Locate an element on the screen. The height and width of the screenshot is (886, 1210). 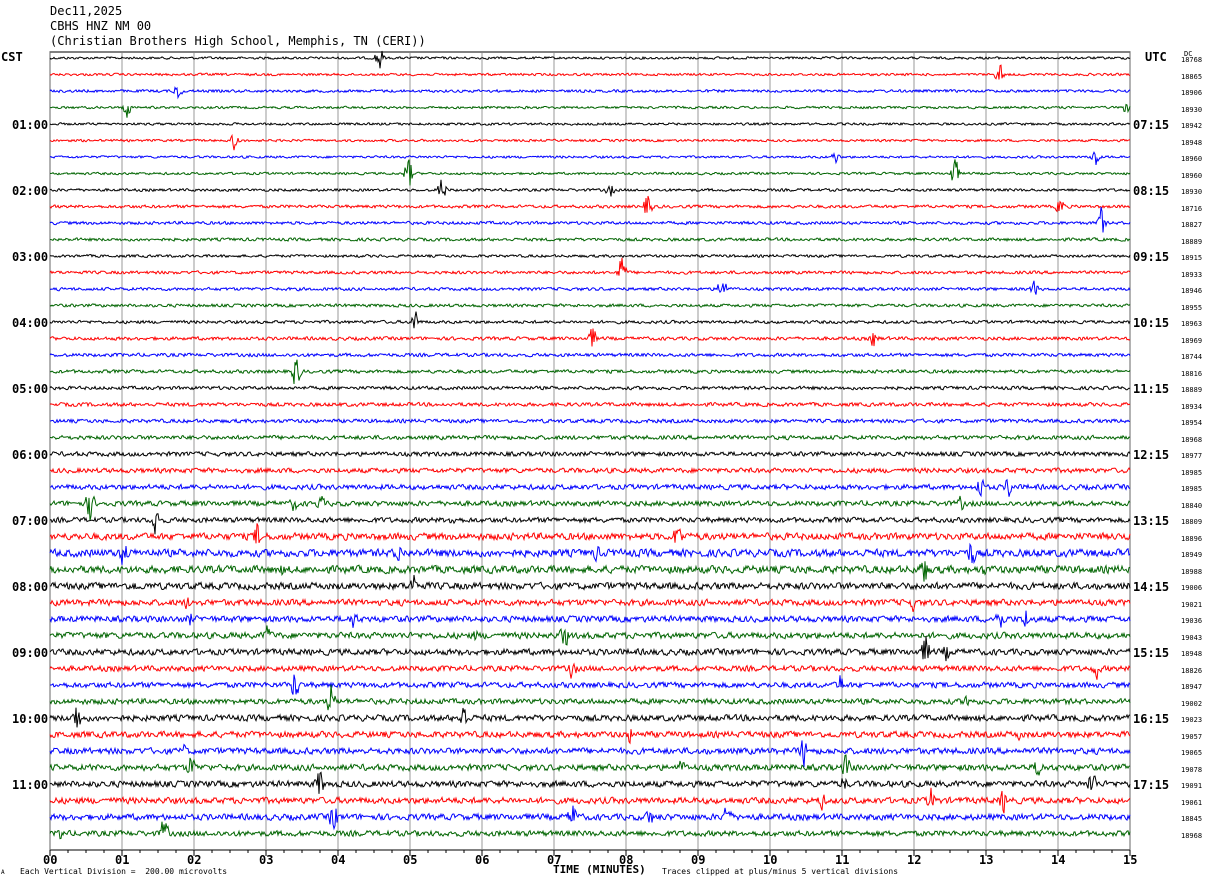
left-hour-label: 10:00 is located at coordinates (30, 719).